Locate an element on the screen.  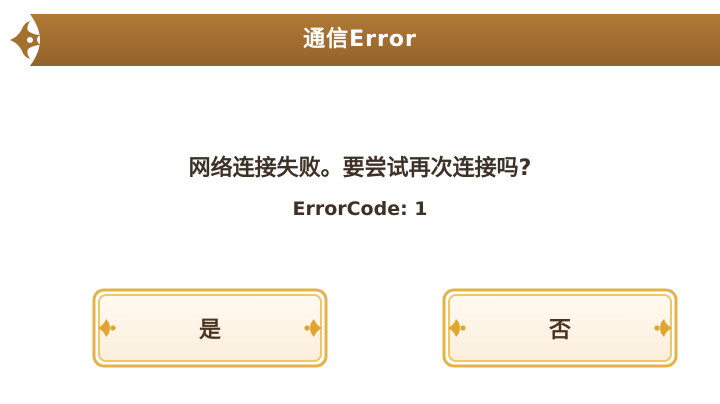
error-code: ErrorCode: 1 is located at coordinates (360, 209).